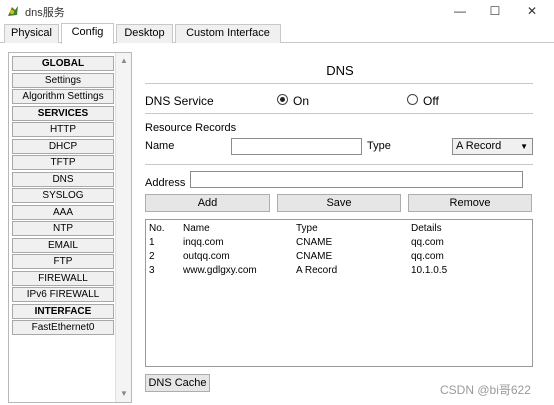 This screenshot has width=554, height=405. Describe the element at coordinates (63, 63) in the screenshot. I see `sidebar-header-global: GLOBAL` at that location.